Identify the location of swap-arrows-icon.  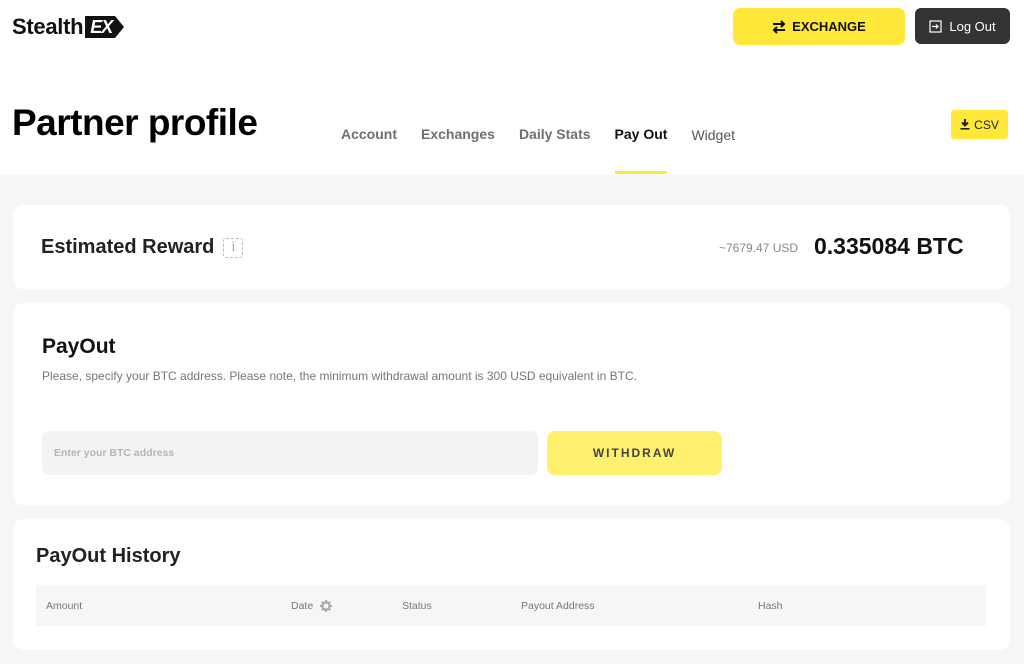
(779, 26).